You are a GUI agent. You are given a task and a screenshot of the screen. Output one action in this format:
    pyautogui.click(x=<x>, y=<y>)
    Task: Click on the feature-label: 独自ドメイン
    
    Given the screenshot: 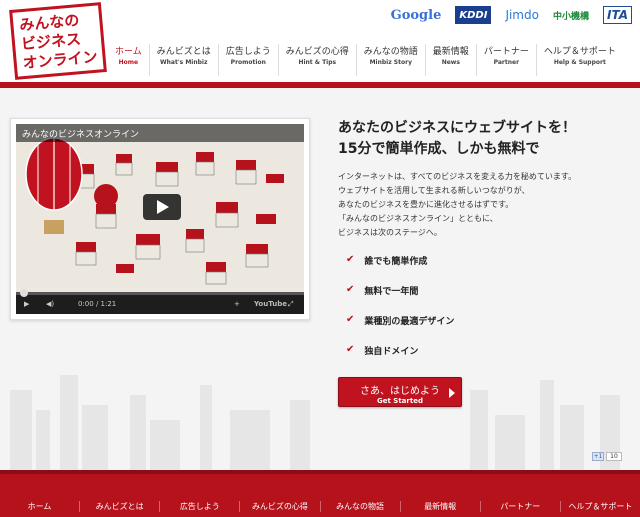 What is the action you would take?
    pyautogui.click(x=391, y=352)
    